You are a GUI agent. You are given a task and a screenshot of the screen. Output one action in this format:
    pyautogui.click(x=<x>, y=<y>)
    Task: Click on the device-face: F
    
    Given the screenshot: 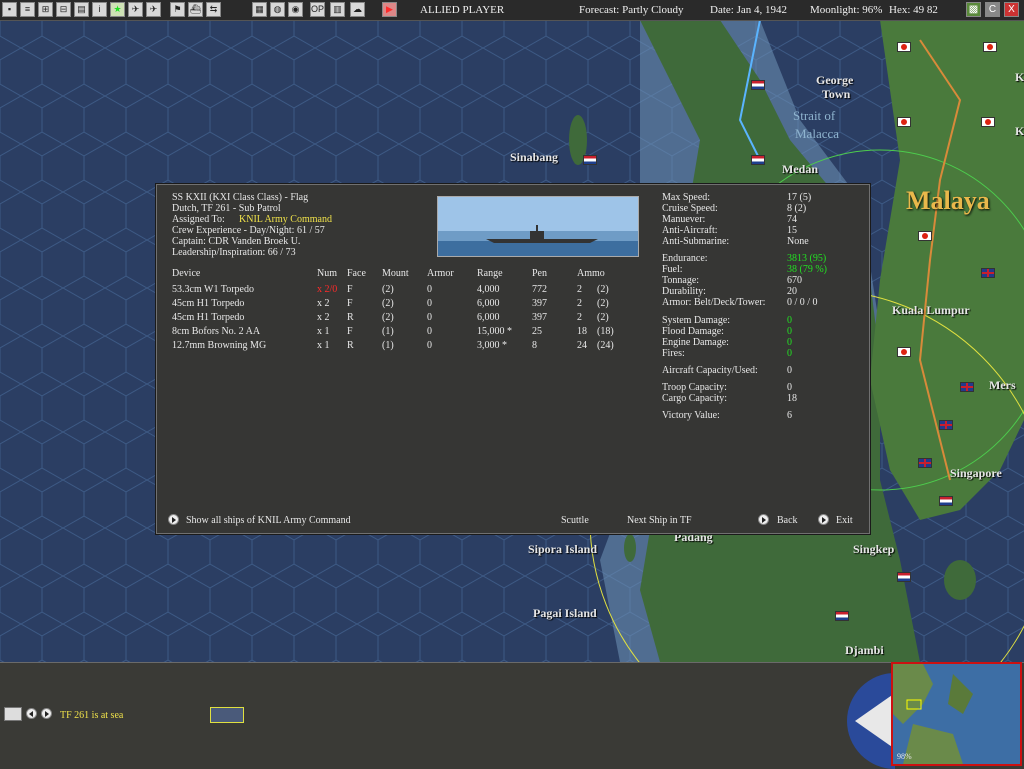 What is the action you would take?
    pyautogui.click(x=350, y=289)
    